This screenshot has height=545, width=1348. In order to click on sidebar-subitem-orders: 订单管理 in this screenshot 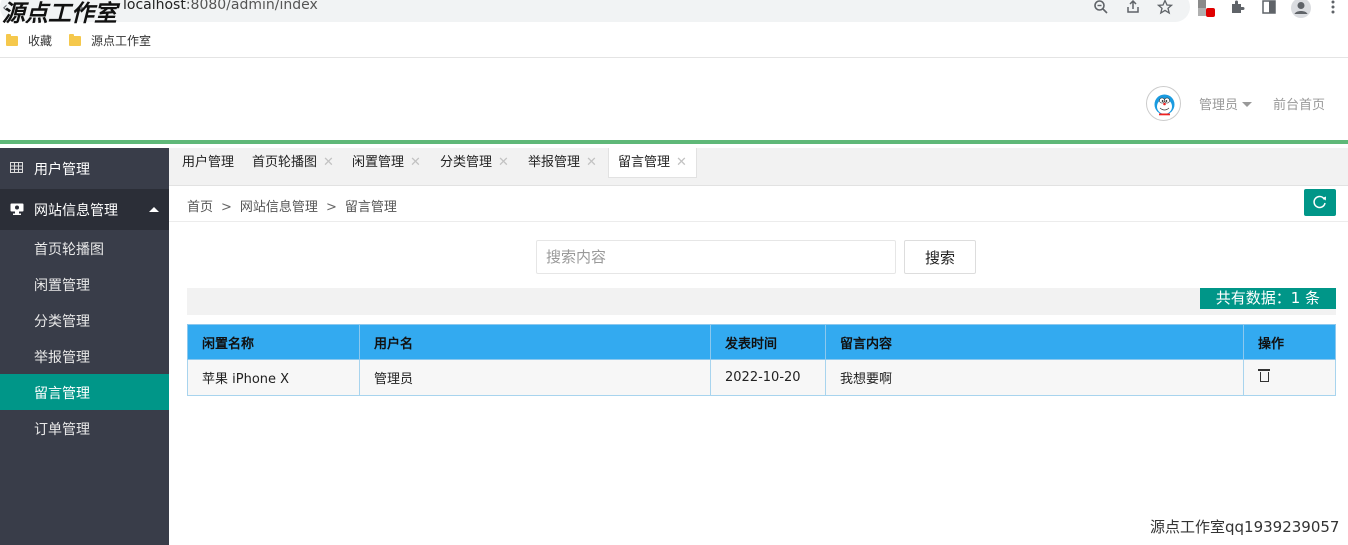, I will do `click(84, 428)`.